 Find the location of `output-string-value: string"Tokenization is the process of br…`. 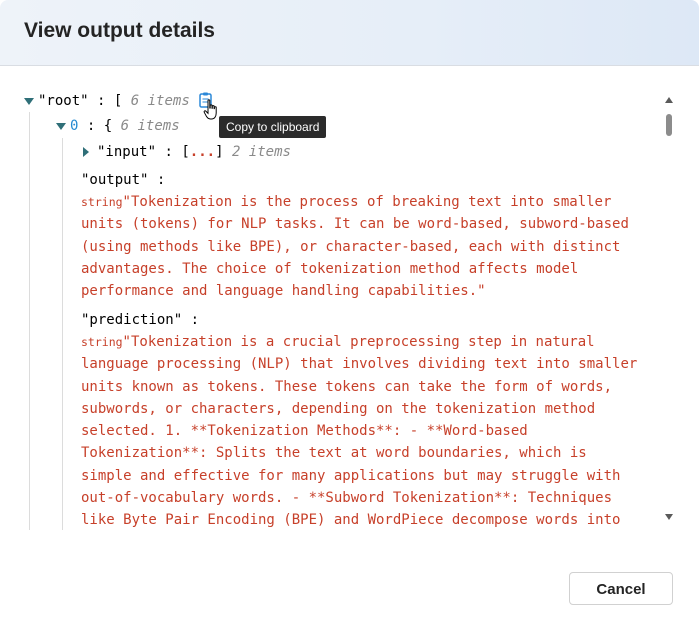

output-string-value: string"Tokenization is the process of br… is located at coordinates (355, 246).